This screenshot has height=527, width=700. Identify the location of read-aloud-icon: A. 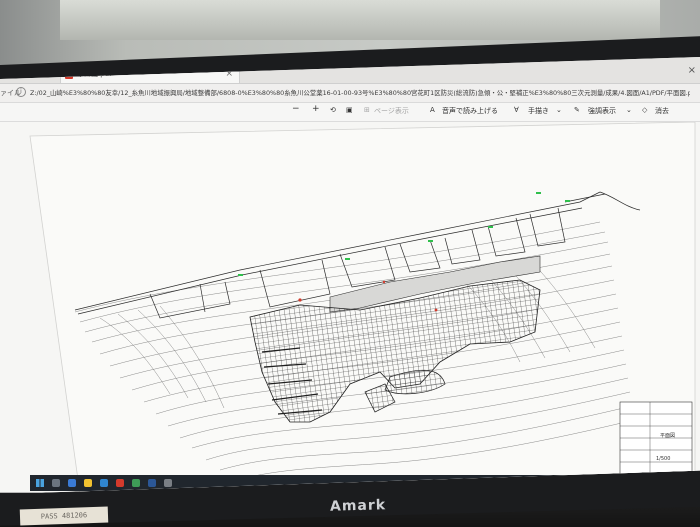
(432, 110).